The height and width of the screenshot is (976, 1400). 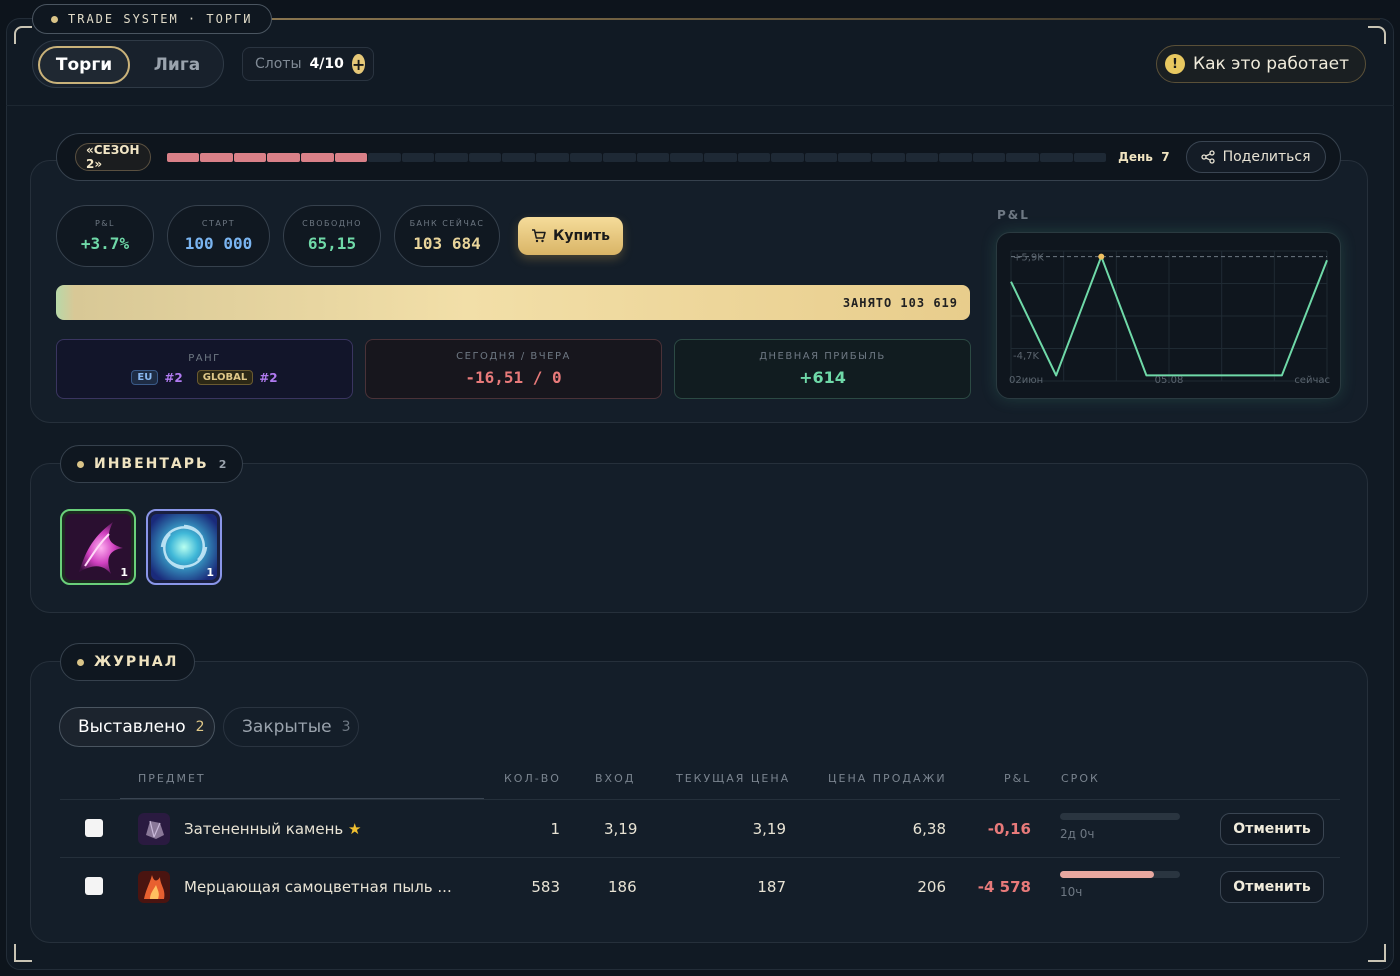 What do you see at coordinates (287, 727) in the screenshot?
I see `tab-closed-label: Закрытые` at bounding box center [287, 727].